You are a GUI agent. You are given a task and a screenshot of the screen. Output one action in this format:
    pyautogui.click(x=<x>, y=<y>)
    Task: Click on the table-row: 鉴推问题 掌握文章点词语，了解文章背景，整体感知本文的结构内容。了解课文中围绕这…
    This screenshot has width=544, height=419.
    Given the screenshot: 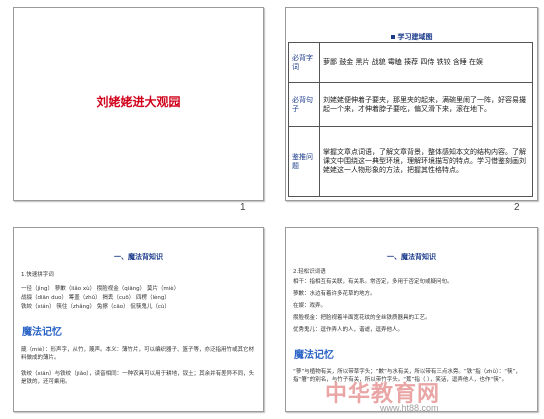 What is the action you would take?
    pyautogui.click(x=410, y=161)
    